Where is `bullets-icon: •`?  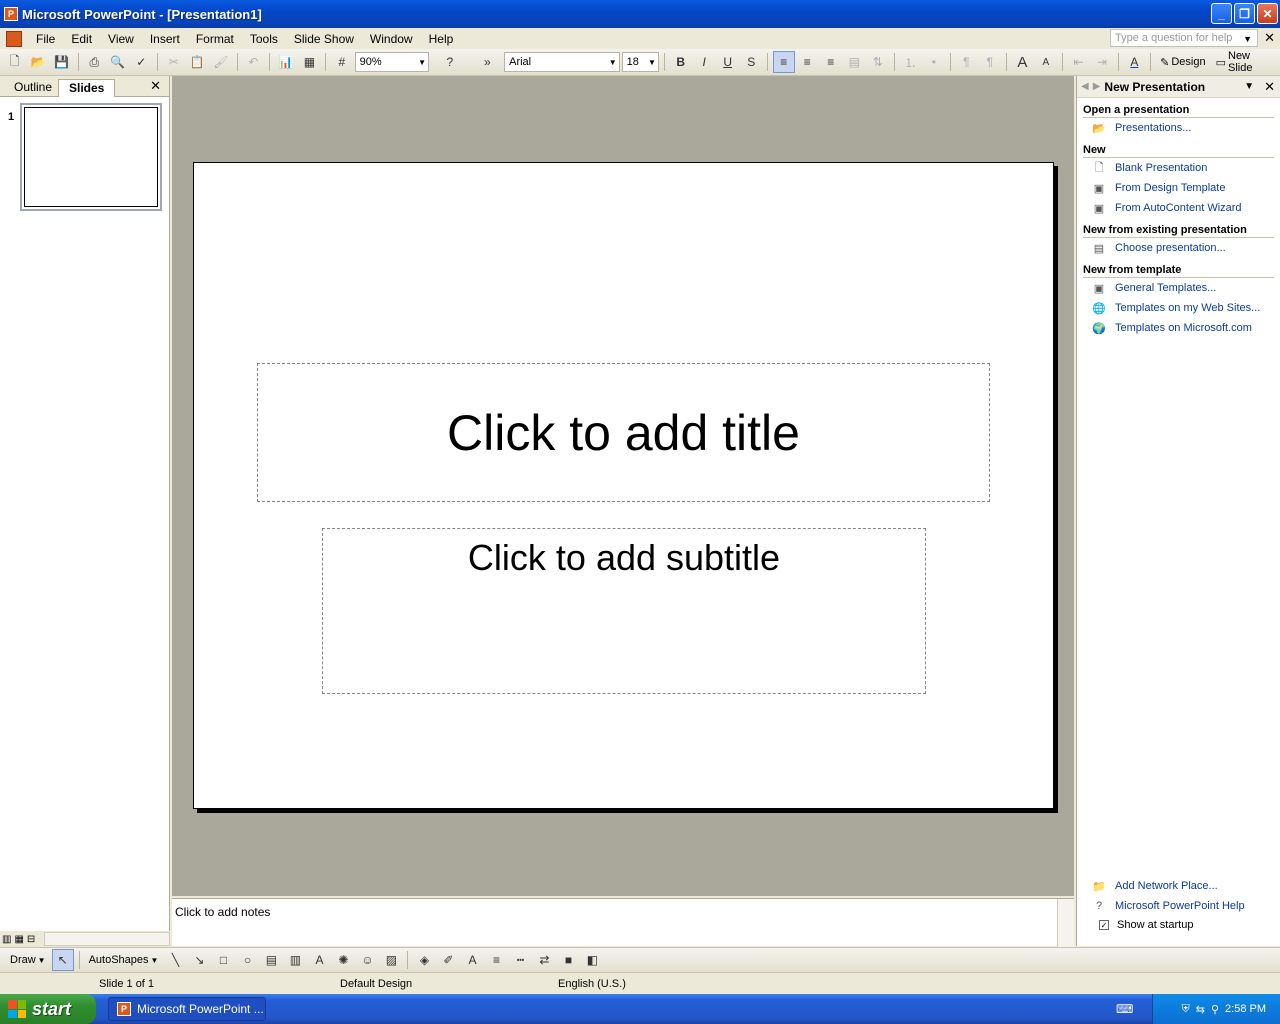
bullets-icon: • is located at coordinates (934, 62).